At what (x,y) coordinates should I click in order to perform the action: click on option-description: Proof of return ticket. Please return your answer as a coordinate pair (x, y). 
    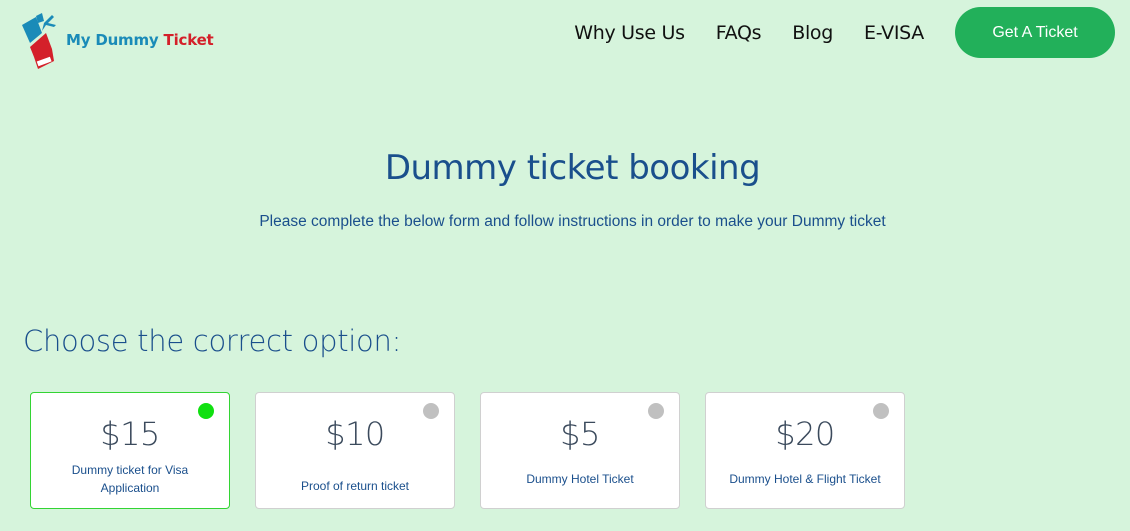
    Looking at the image, I should click on (355, 486).